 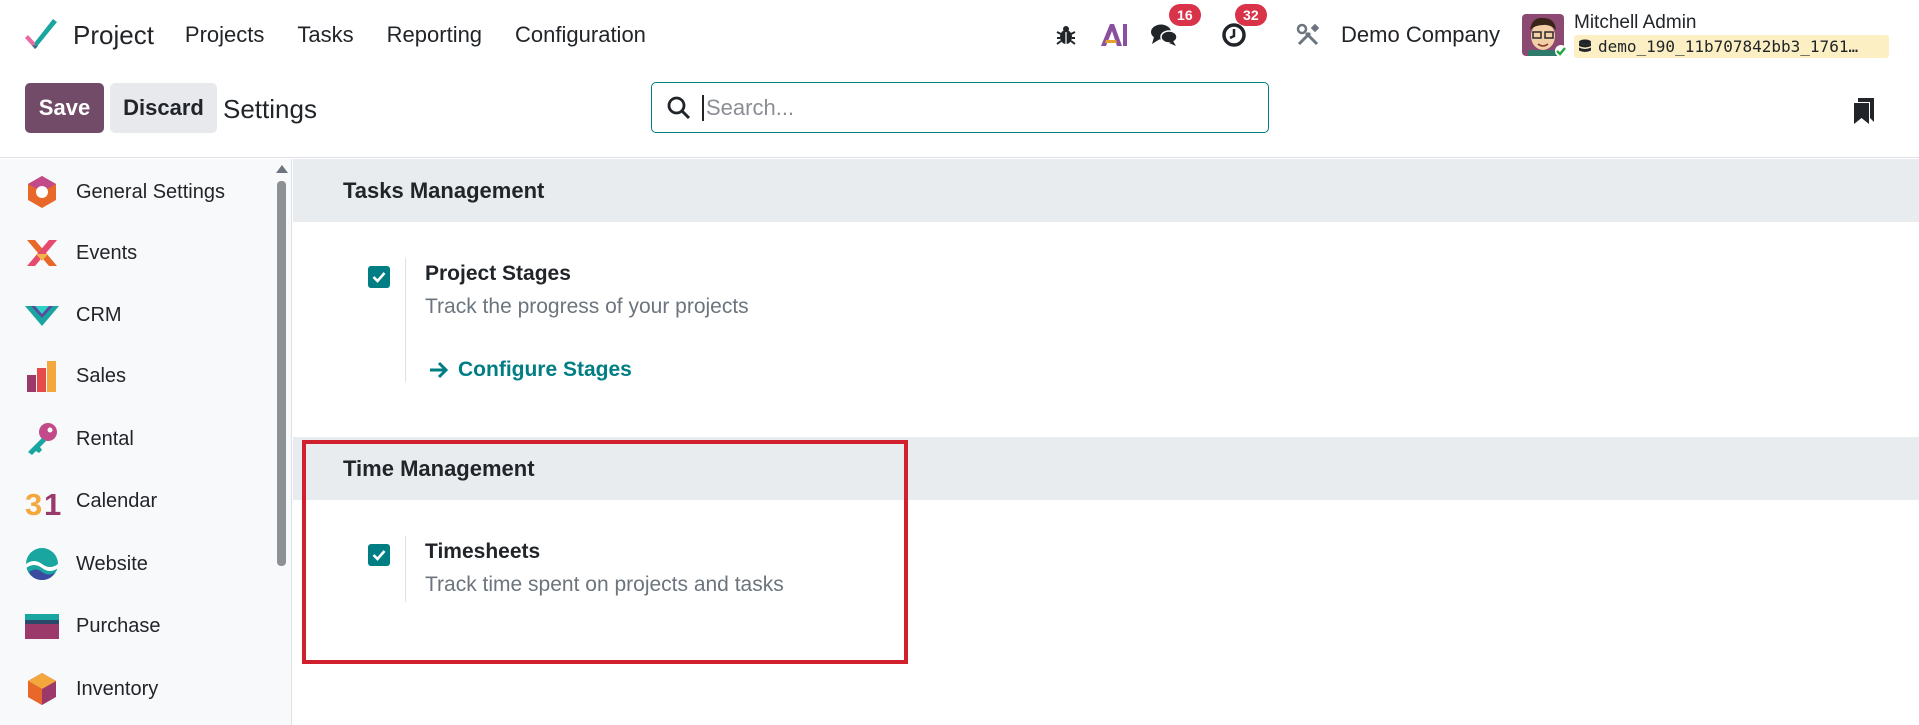 What do you see at coordinates (1561, 51) in the screenshot?
I see `online-status-icon` at bounding box center [1561, 51].